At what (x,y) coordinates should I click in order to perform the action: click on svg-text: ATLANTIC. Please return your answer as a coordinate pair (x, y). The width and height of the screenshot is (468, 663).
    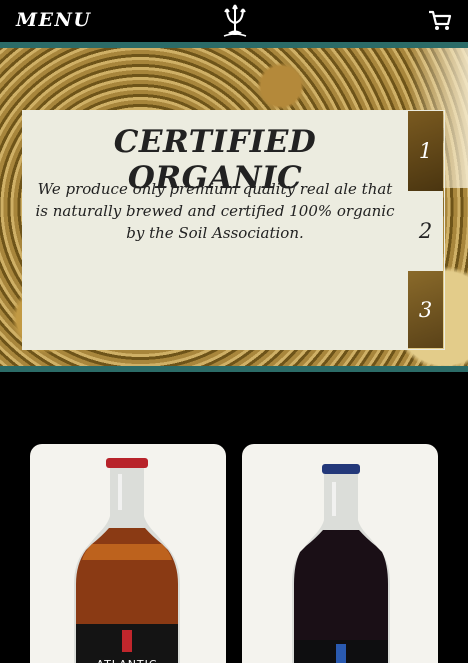
    Looking at the image, I should click on (126, 660).